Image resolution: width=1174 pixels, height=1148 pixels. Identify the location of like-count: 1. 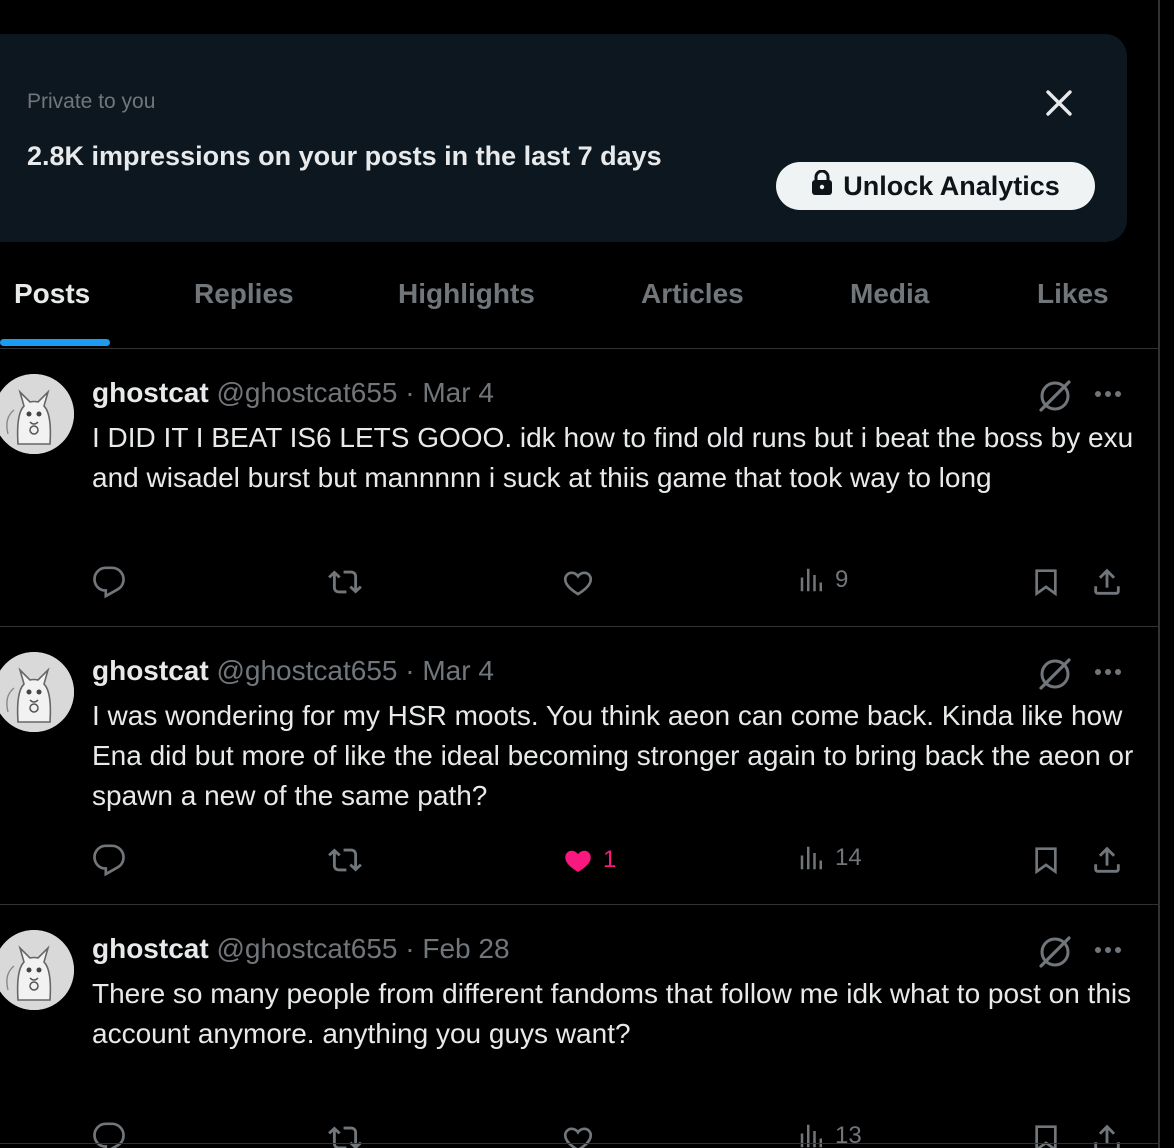
(610, 859).